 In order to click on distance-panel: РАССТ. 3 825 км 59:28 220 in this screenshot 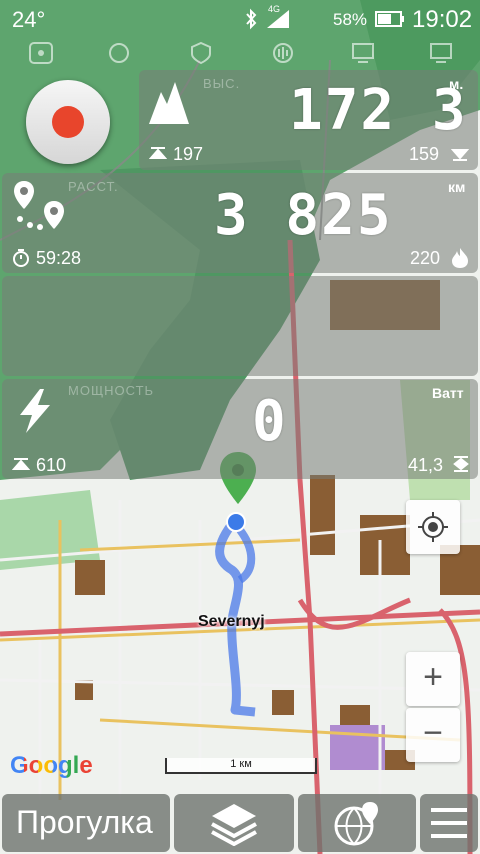, I will do `click(240, 223)`.